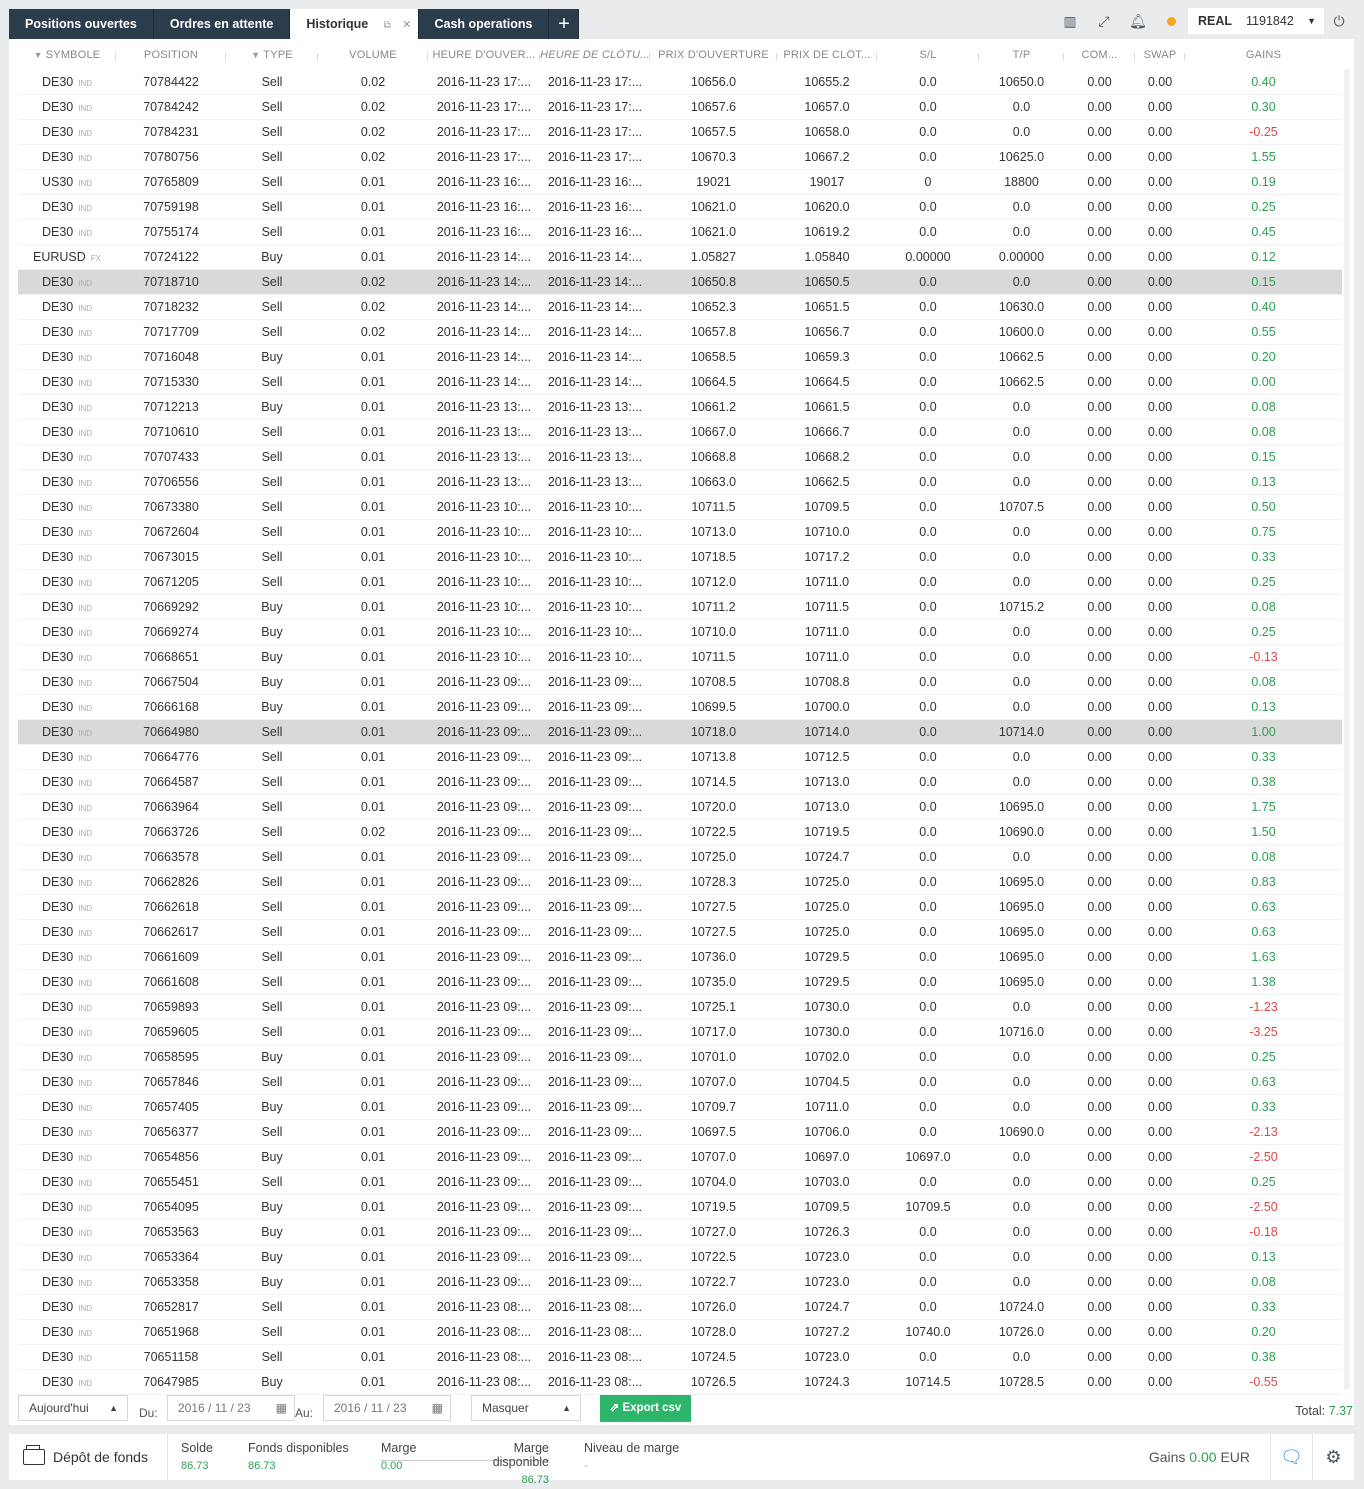 This screenshot has width=1364, height=1489. What do you see at coordinates (1256, 21) in the screenshot?
I see `account-selector: REAL 1191842 ▼` at bounding box center [1256, 21].